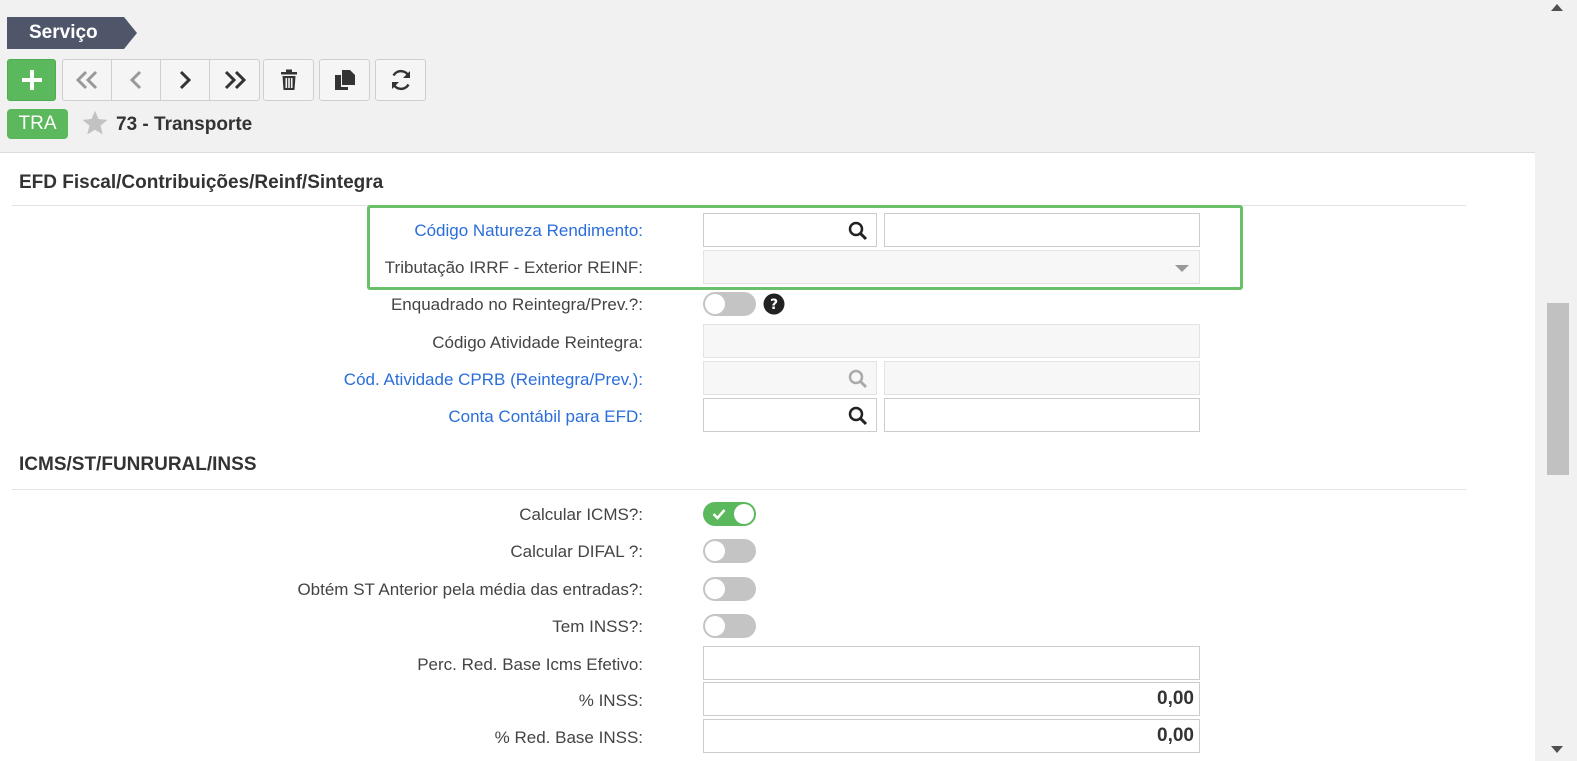 Image resolution: width=1577 pixels, height=761 pixels. What do you see at coordinates (951, 699) in the screenshot?
I see `perc-inss-input: 0,00` at bounding box center [951, 699].